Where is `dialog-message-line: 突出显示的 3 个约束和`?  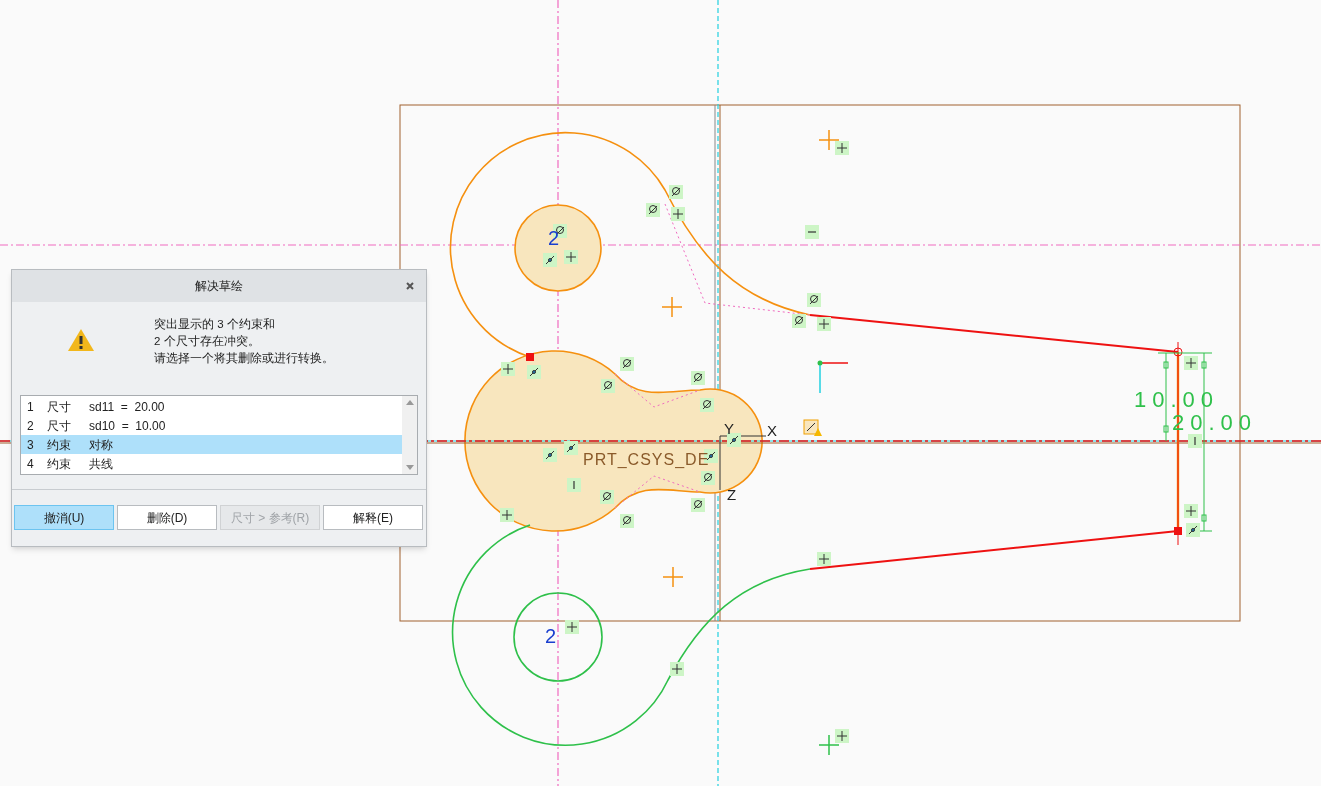 dialog-message-line: 突出显示的 3 个约束和 is located at coordinates (215, 324).